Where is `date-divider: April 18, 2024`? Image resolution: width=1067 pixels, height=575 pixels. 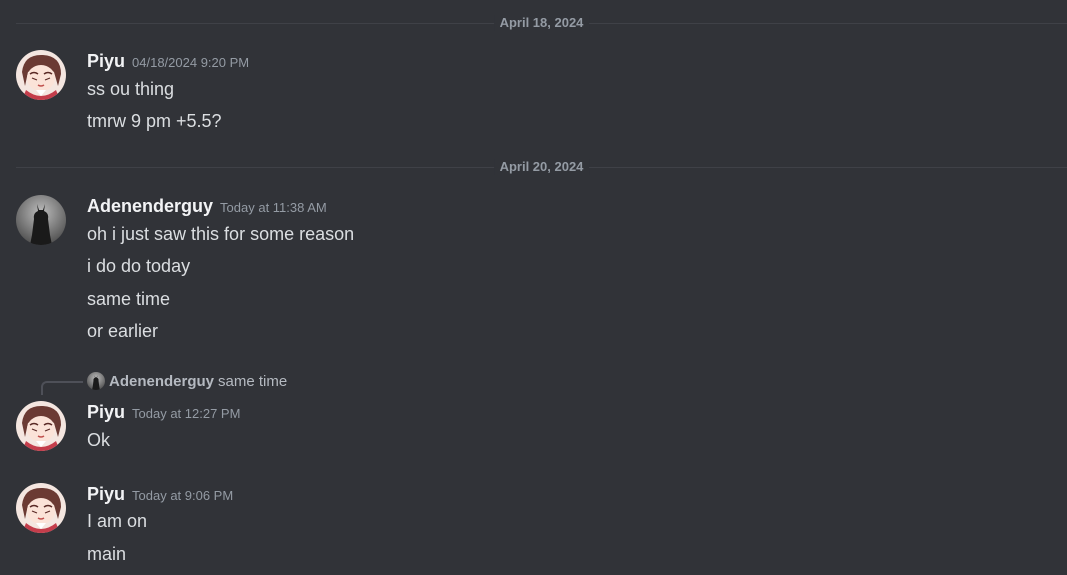 date-divider: April 18, 2024 is located at coordinates (541, 23).